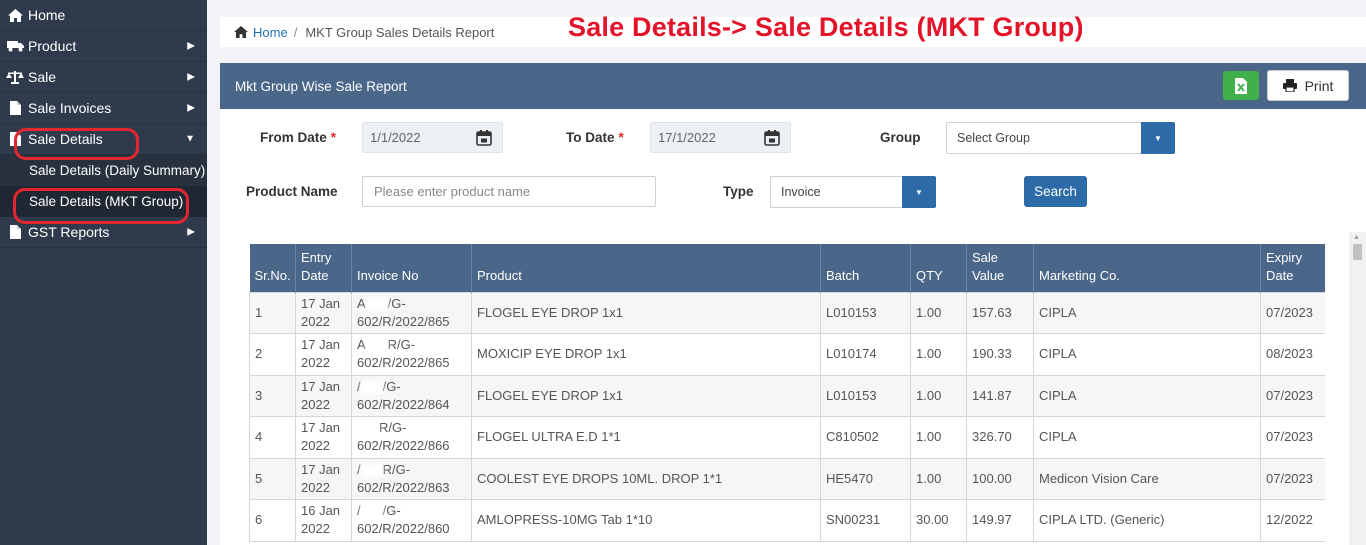  Describe the element at coordinates (1241, 85) in the screenshot. I see `export-excel-button` at that location.